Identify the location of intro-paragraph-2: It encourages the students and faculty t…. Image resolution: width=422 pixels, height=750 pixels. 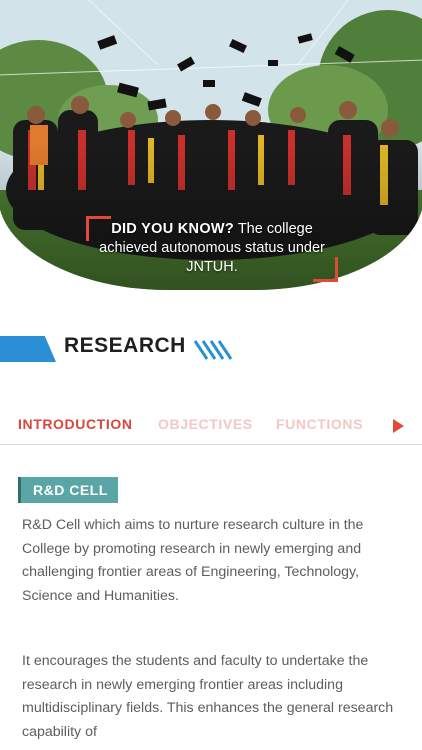
(208, 696).